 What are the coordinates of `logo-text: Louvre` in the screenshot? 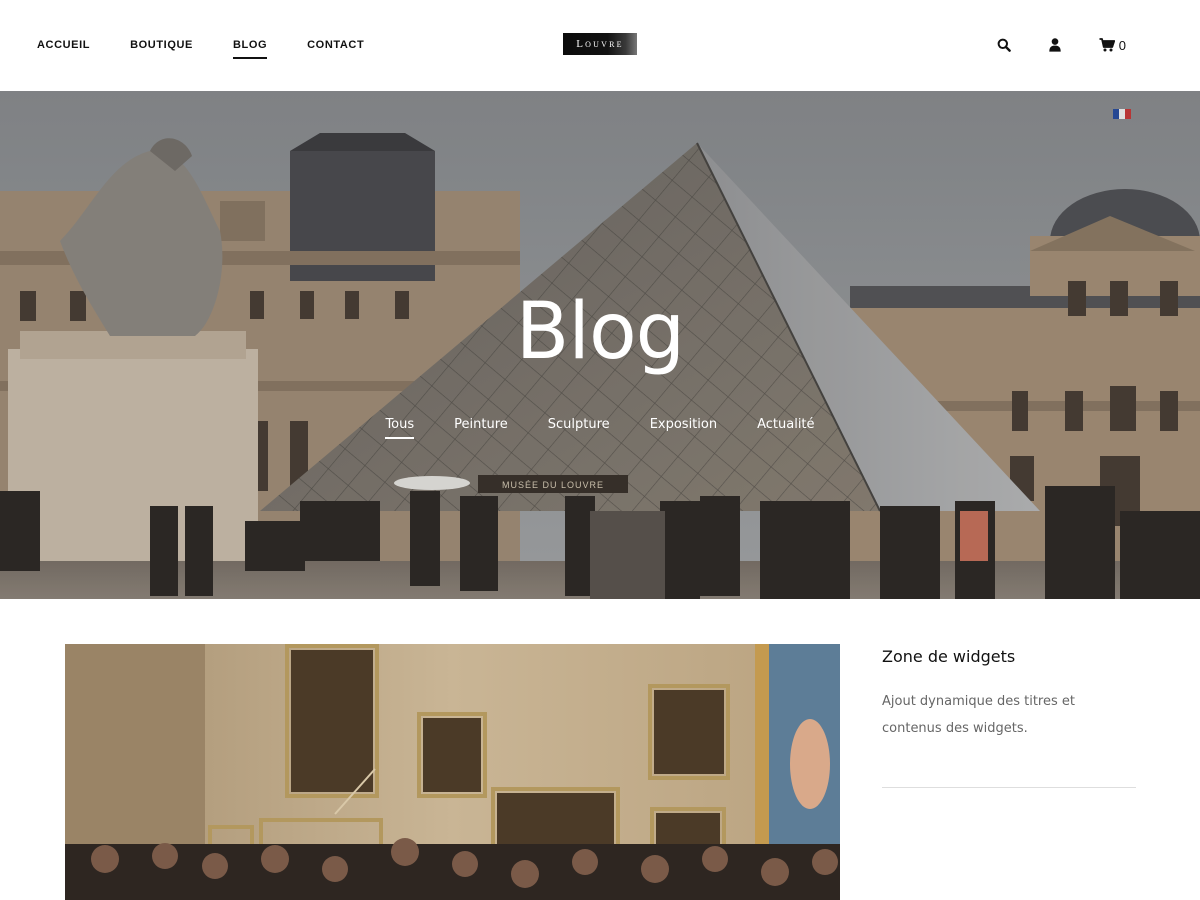 It's located at (600, 44).